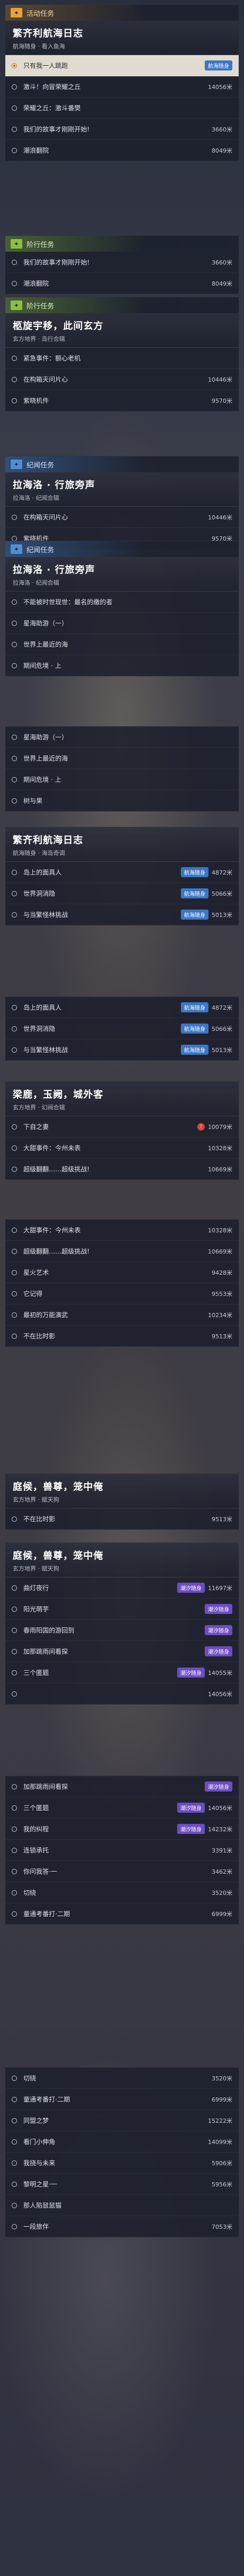  I want to click on quest-row: 我挠与未来 5906米, so click(122, 2163).